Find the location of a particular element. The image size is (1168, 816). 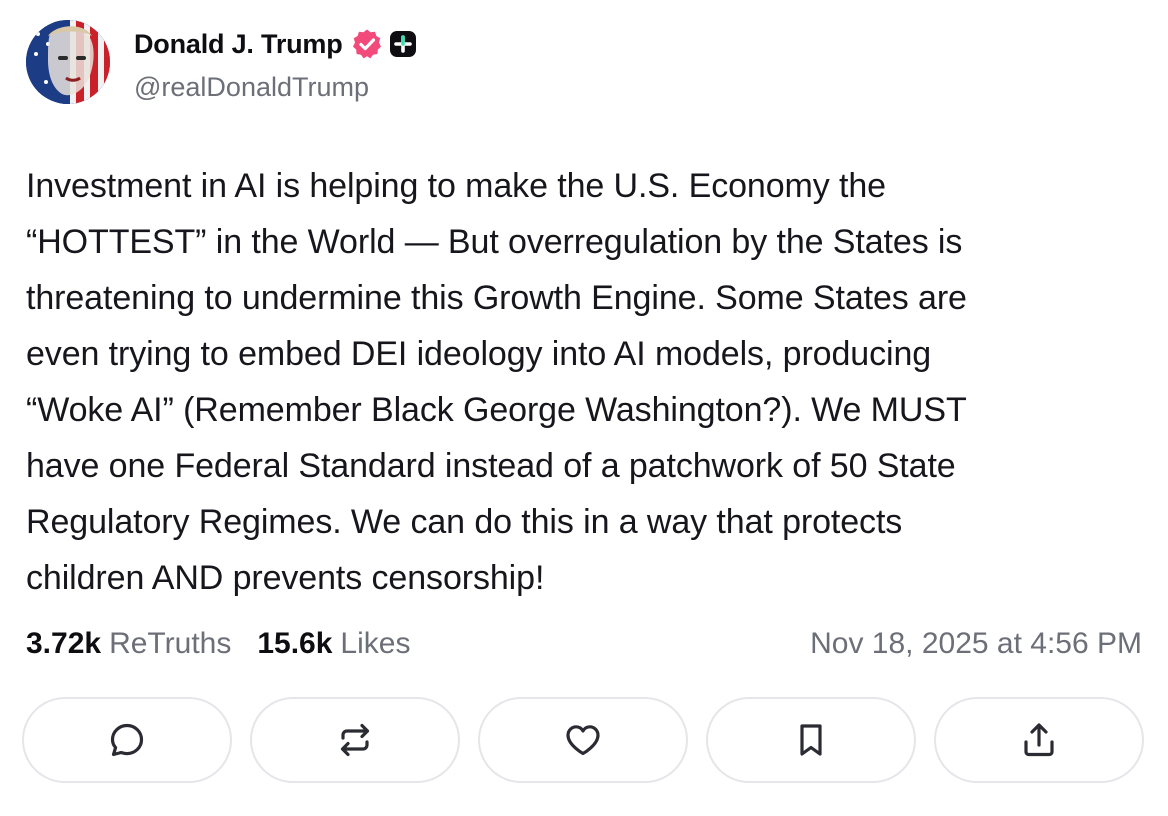

like-button is located at coordinates (583, 740).